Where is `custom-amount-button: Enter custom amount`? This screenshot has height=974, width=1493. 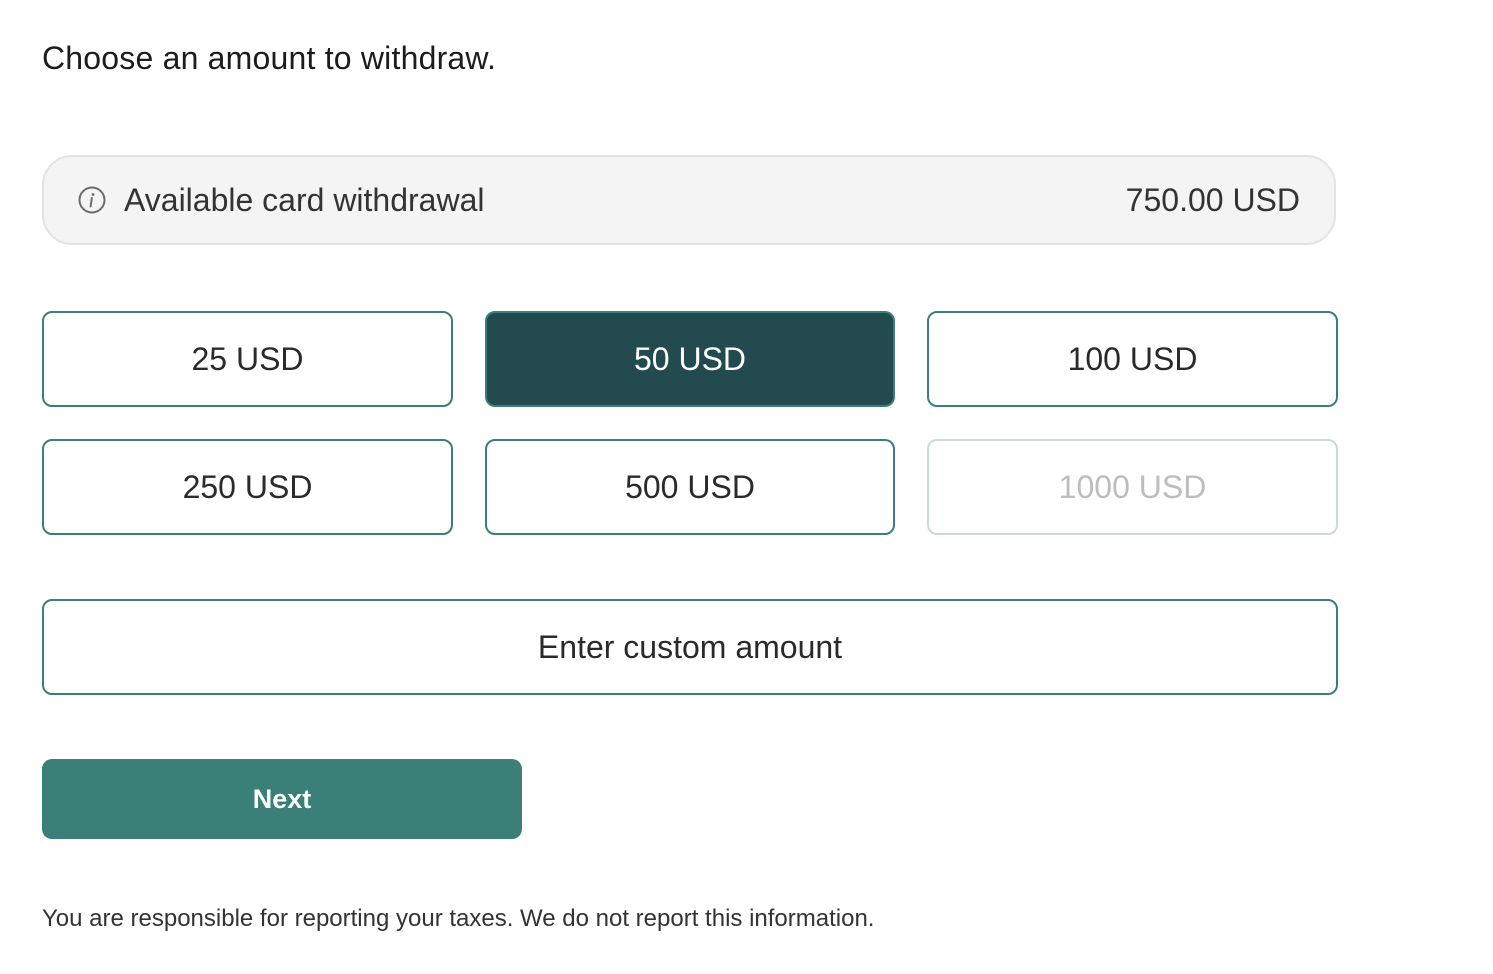 custom-amount-button: Enter custom amount is located at coordinates (690, 647).